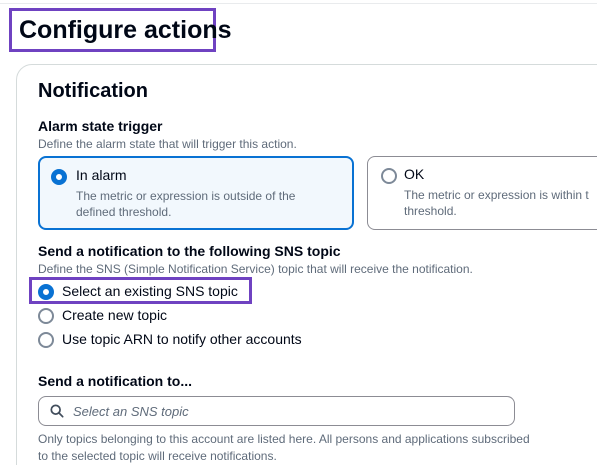 This screenshot has height=465, width=597. I want to click on option-title: In alarm, so click(101, 175).